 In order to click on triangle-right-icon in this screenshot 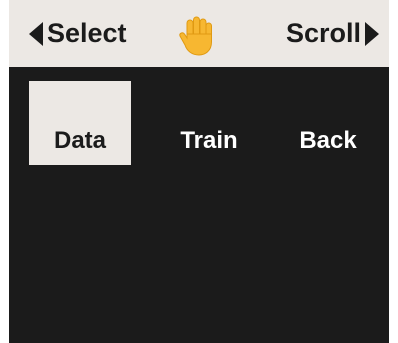, I will do `click(372, 33)`.